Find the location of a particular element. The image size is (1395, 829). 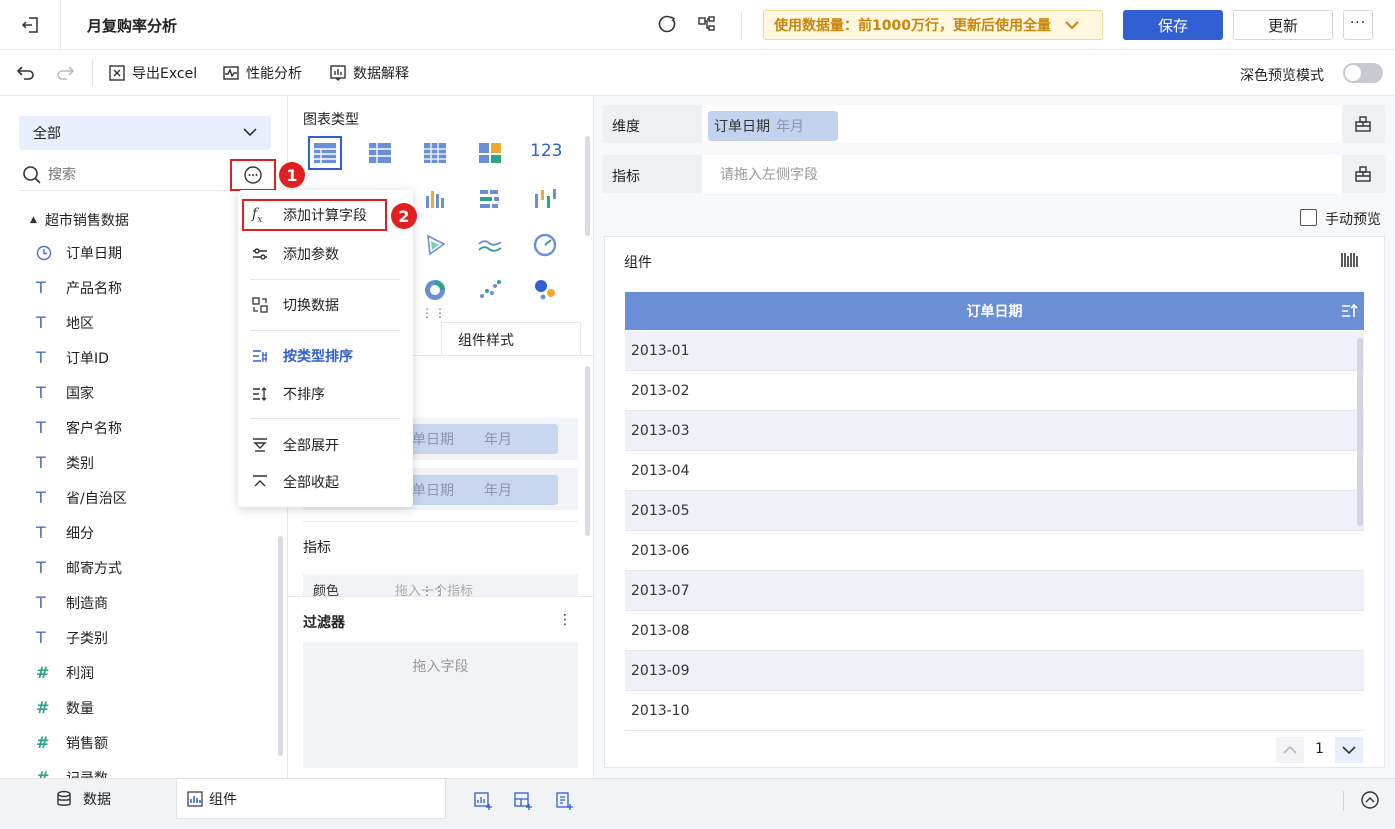

data-explain-button: 数据解释 is located at coordinates (369, 73).